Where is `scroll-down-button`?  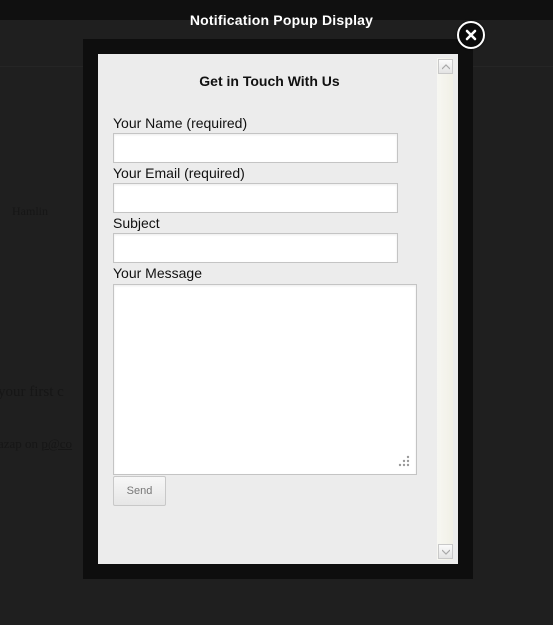
scroll-down-button is located at coordinates (445, 551).